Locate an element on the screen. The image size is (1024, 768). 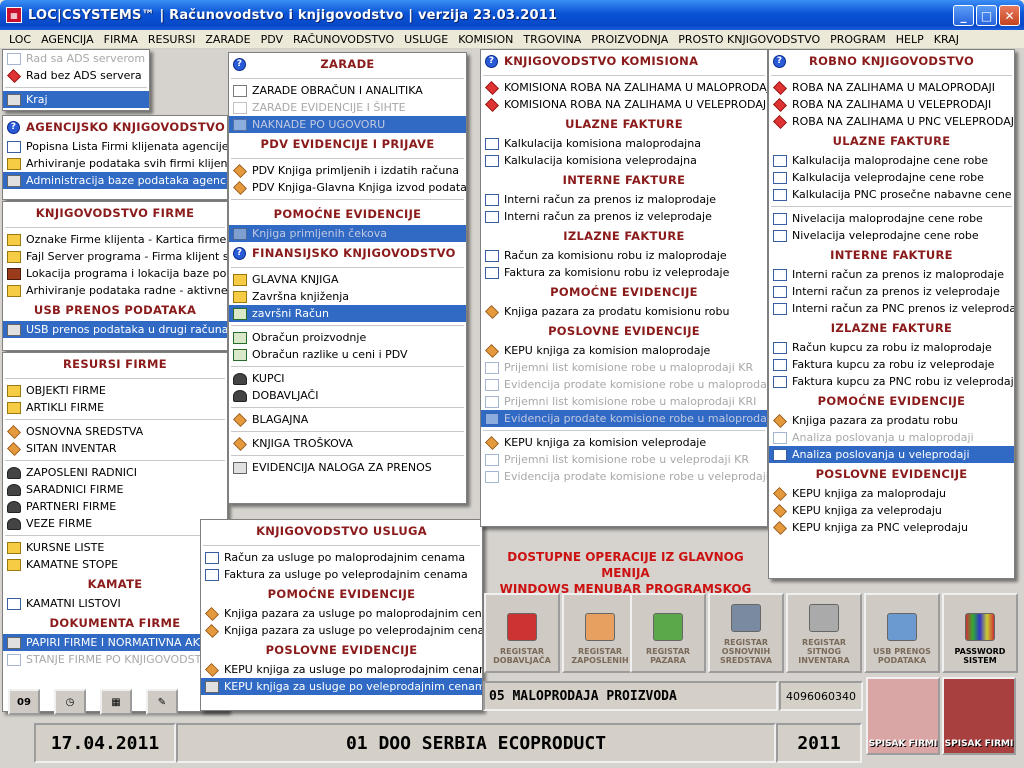
menubar-item-kraj: KRAJ is located at coordinates (946, 39).